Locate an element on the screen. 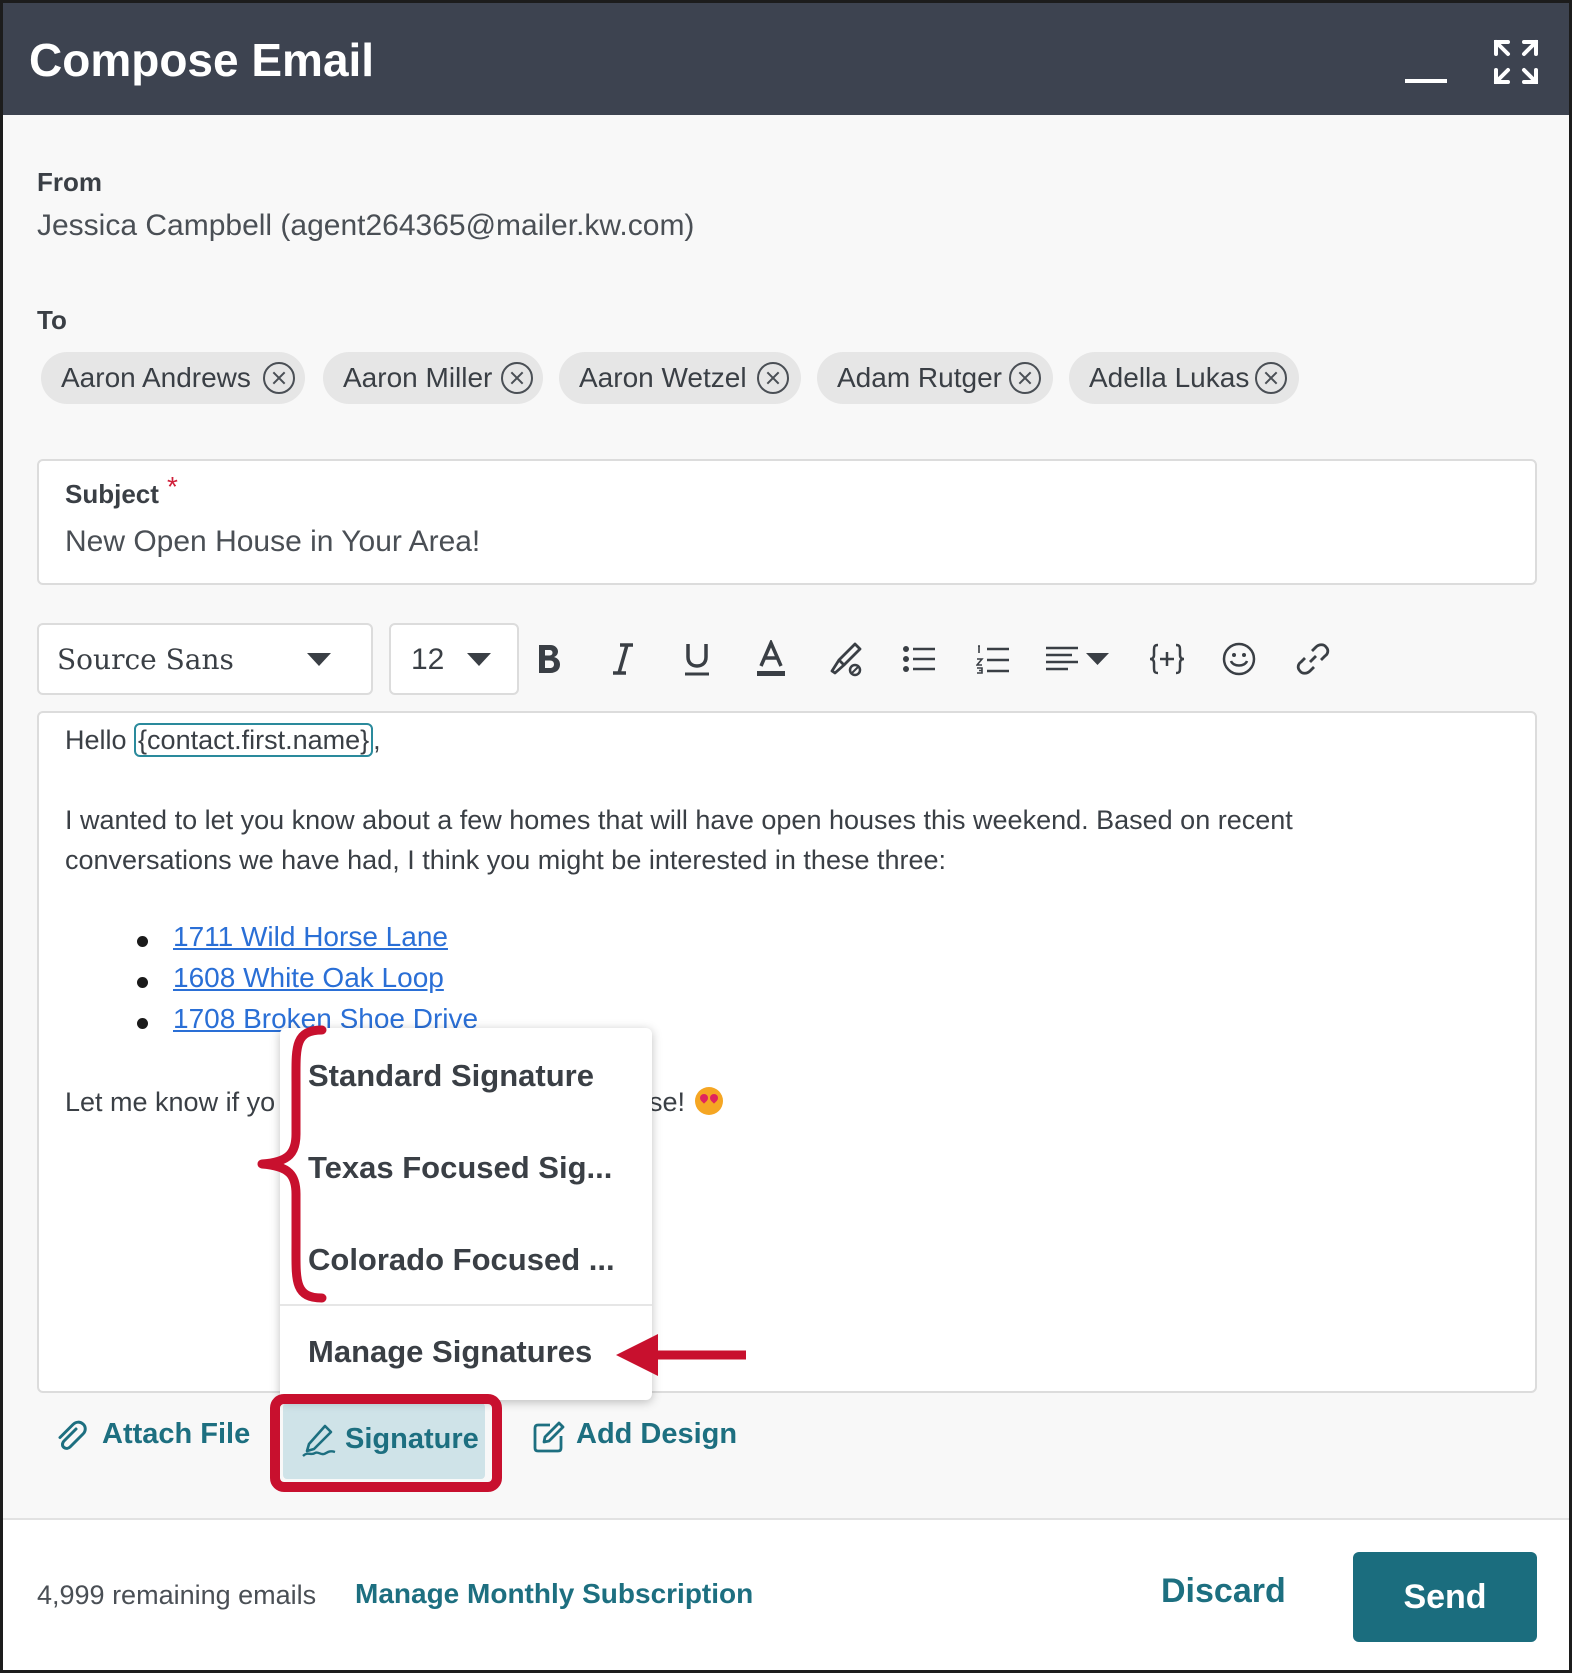 The image size is (1572, 1673). greeting-line: Hello {contact.first.name}, is located at coordinates (223, 740).